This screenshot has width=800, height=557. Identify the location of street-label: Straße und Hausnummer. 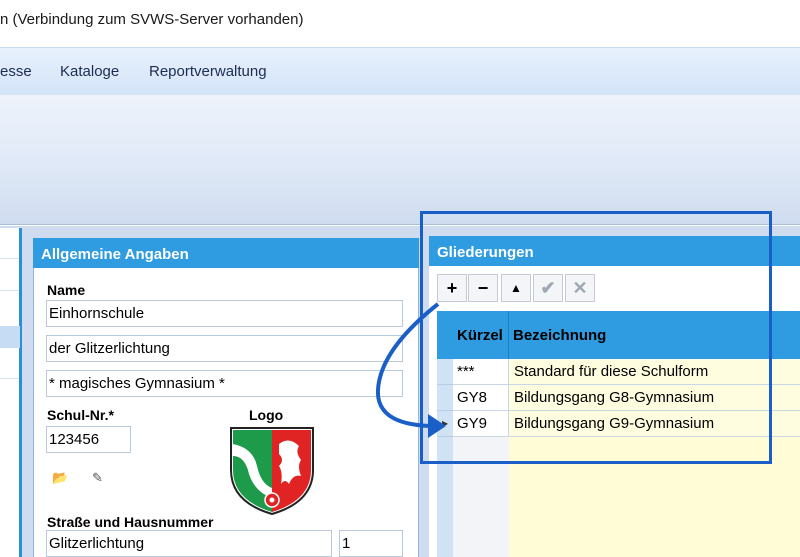
(130, 522).